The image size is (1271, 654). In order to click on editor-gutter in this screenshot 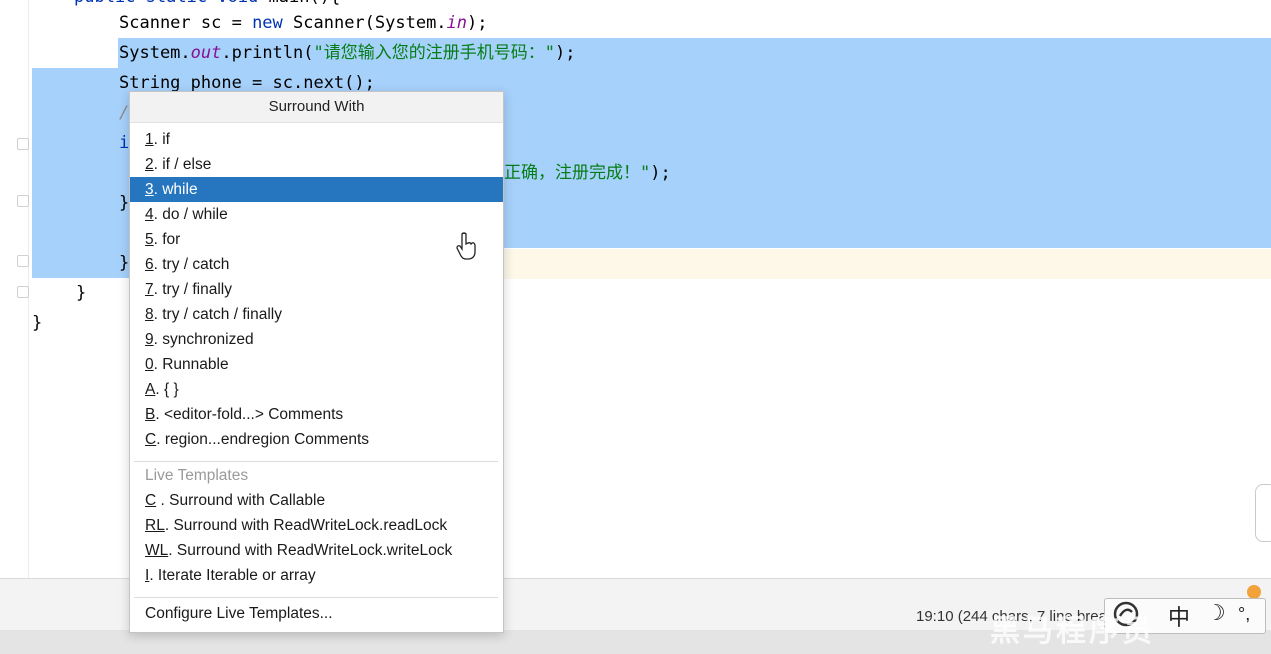, I will do `click(14, 289)`.